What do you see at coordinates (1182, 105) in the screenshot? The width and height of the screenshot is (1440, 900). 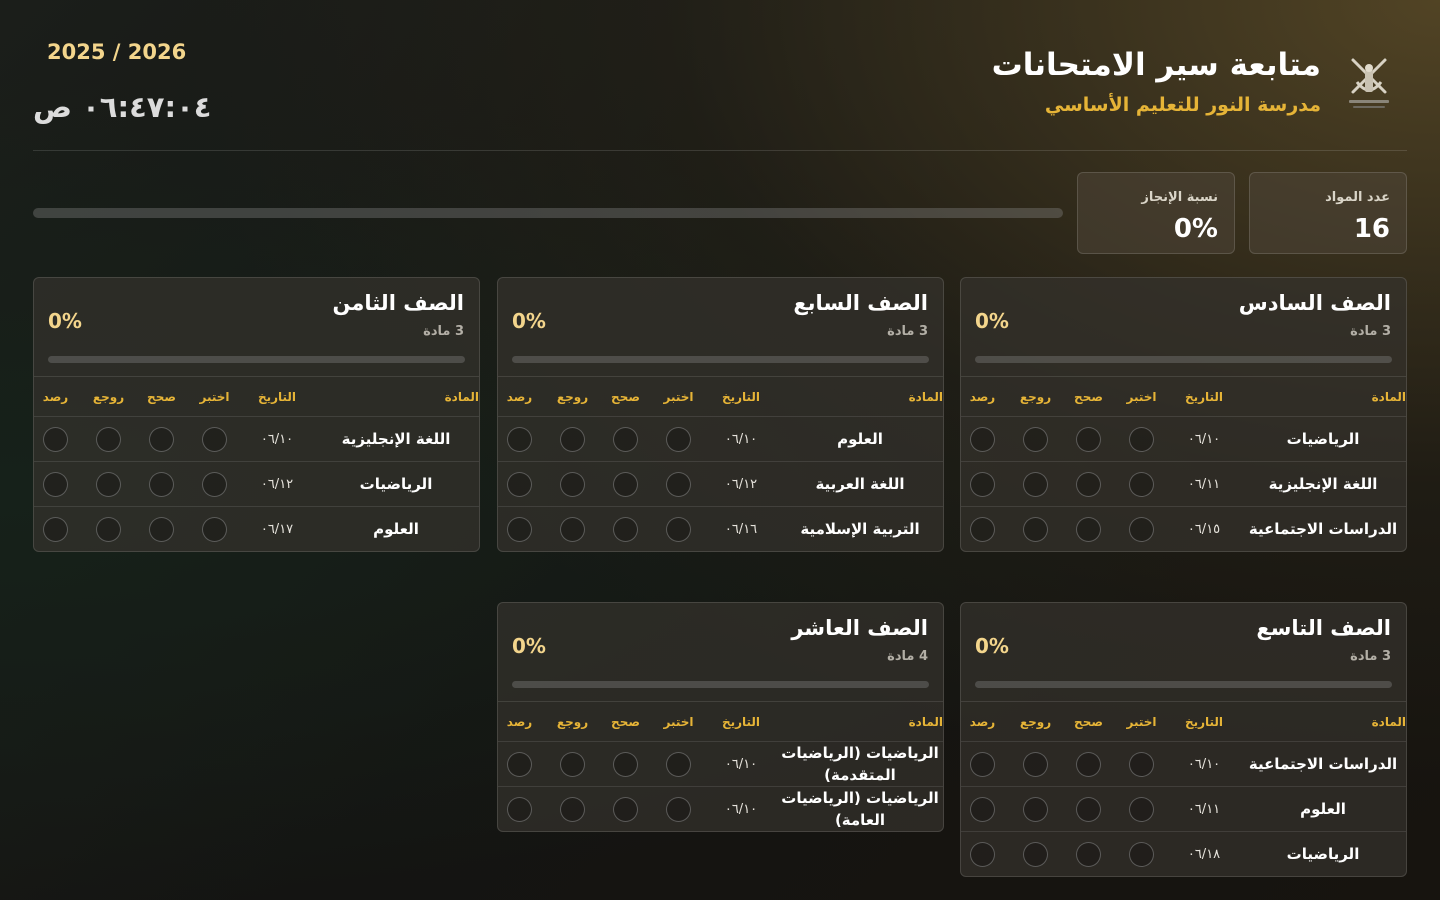 I see `school-name: مدرسة النور للتعليم الأساسي` at bounding box center [1182, 105].